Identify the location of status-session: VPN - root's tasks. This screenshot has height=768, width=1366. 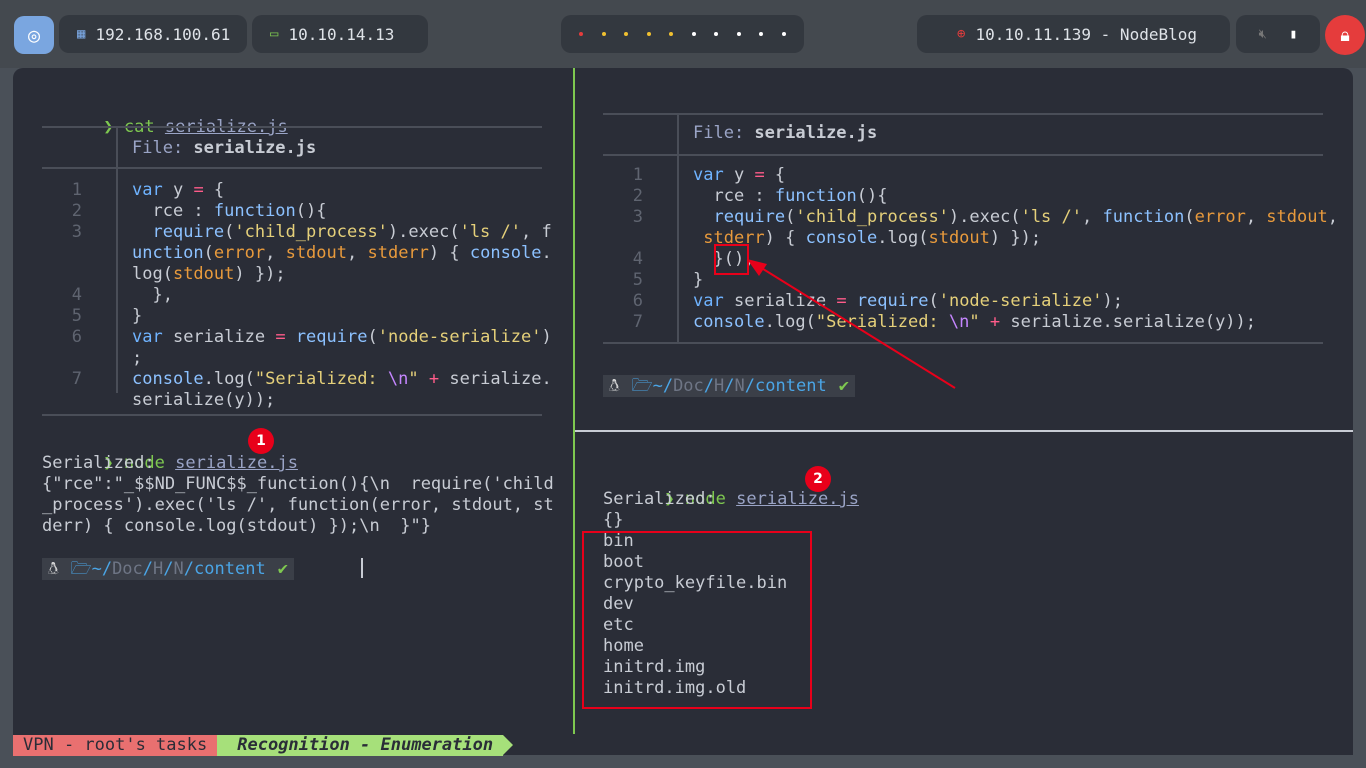
(115, 745).